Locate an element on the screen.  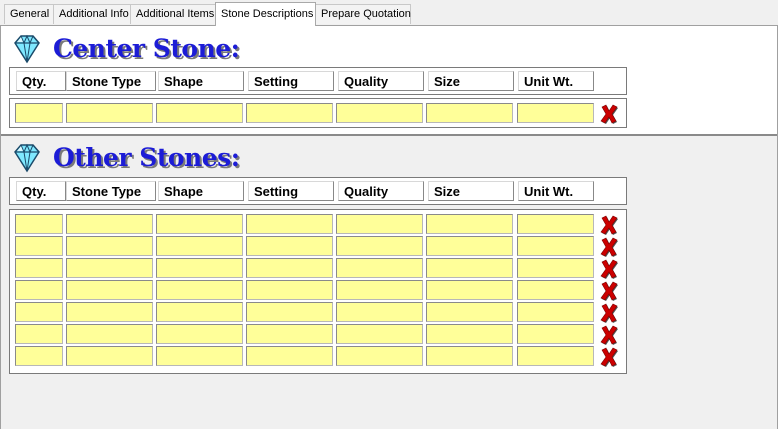
tab-general: General is located at coordinates (29, 14).